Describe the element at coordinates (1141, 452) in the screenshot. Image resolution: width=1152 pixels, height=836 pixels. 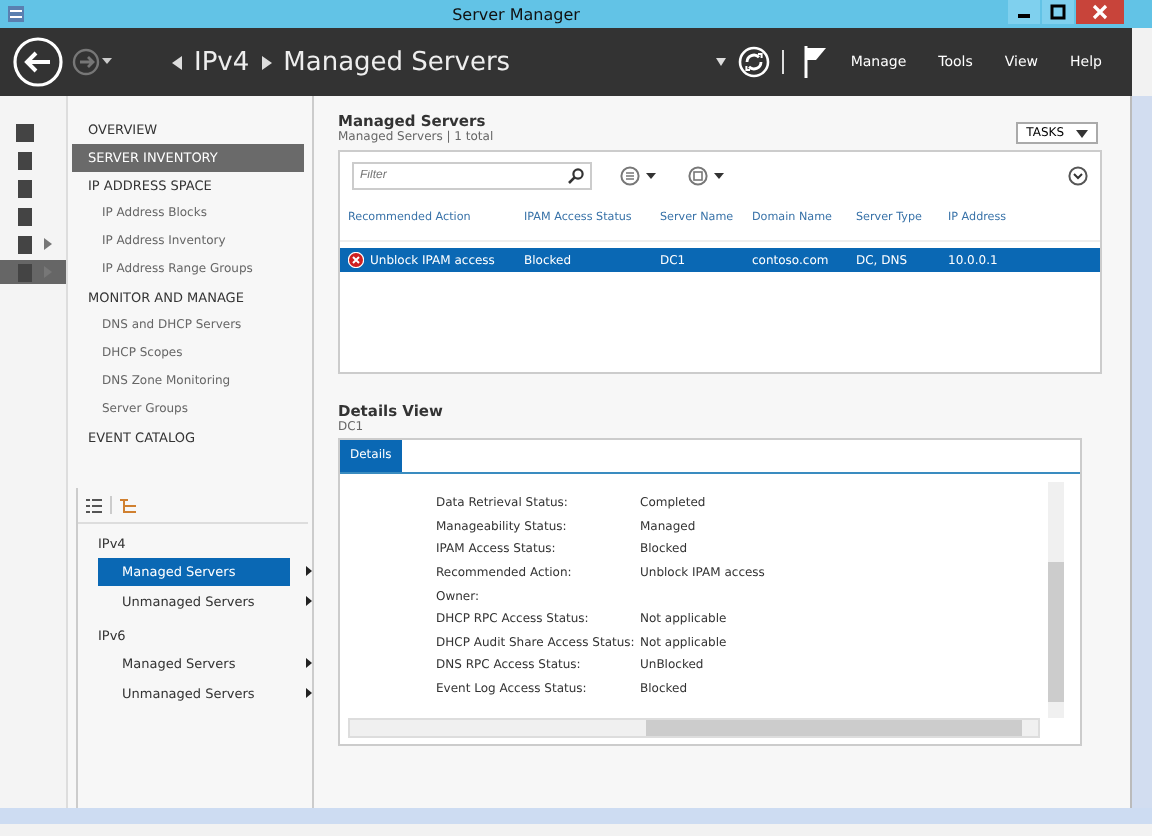
I see `window-scrollbar` at that location.